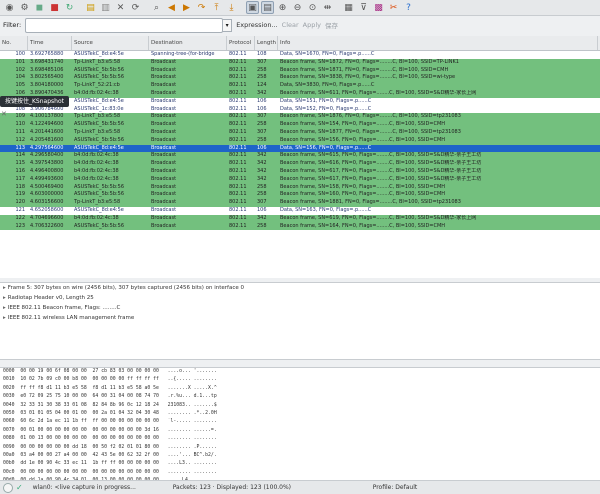 The image size is (600, 494). Describe the element at coordinates (14, 43) in the screenshot. I see `column-no: No.` at that location.